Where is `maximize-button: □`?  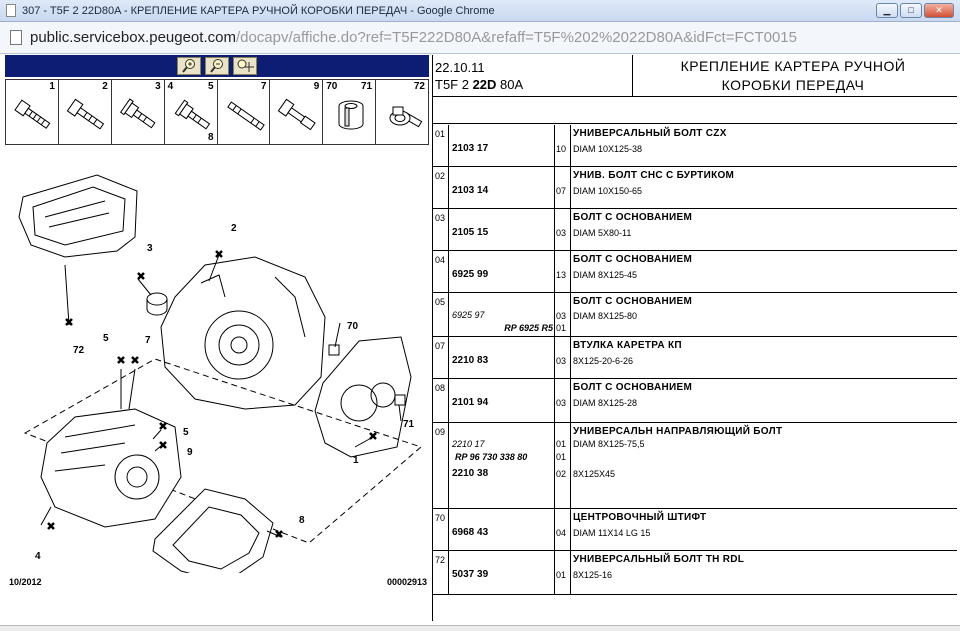
maximize-button: □ is located at coordinates (911, 10).